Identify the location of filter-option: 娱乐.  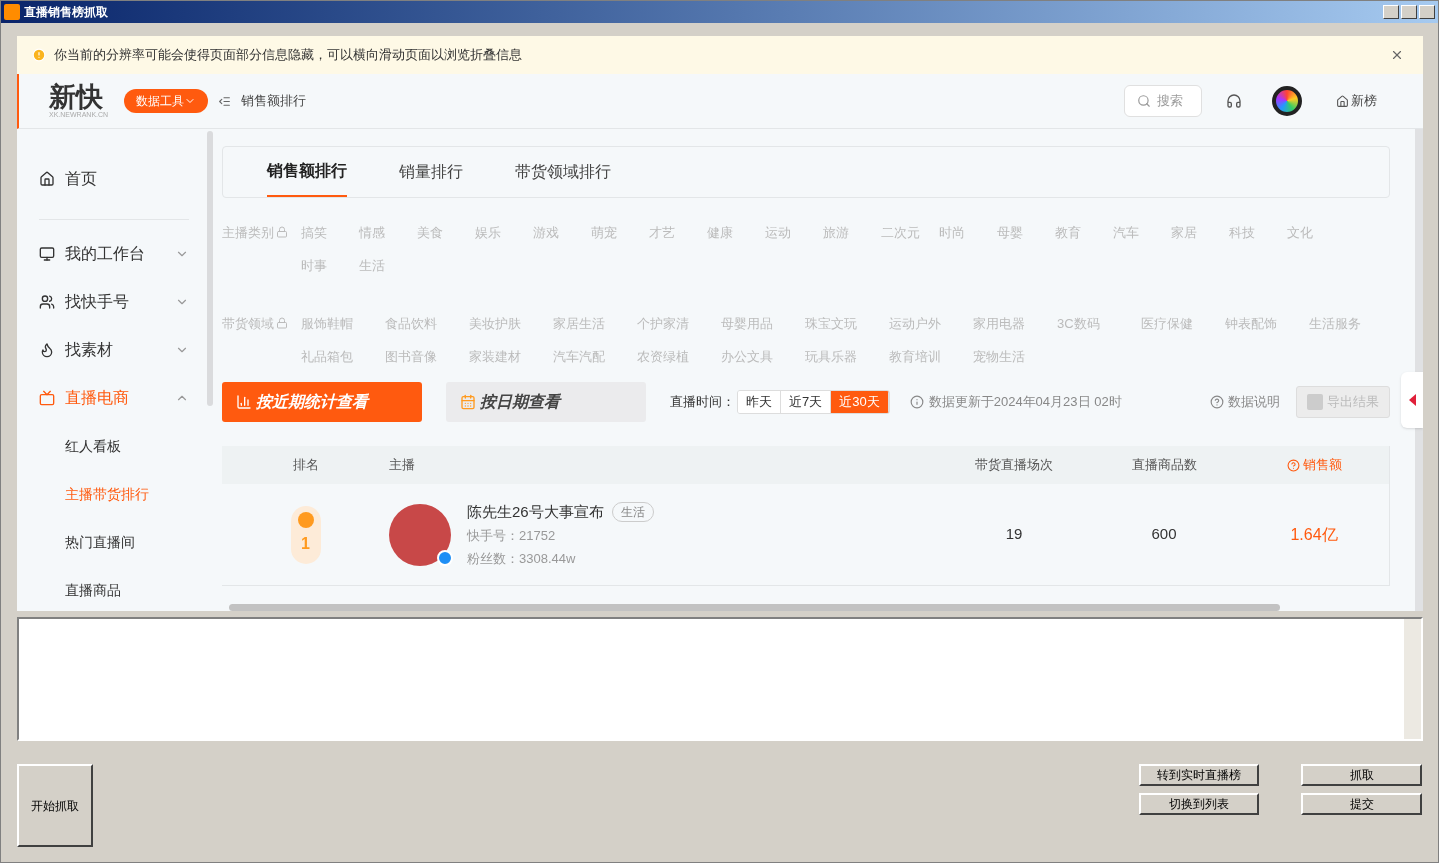
(504, 239).